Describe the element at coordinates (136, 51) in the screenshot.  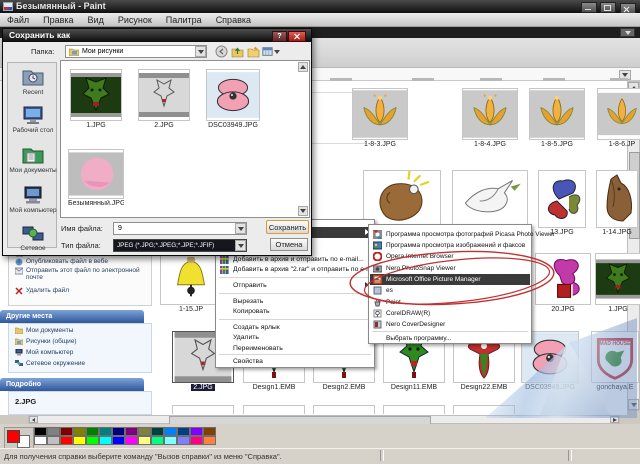
I see `folder-select: Мои рисунки` at that location.